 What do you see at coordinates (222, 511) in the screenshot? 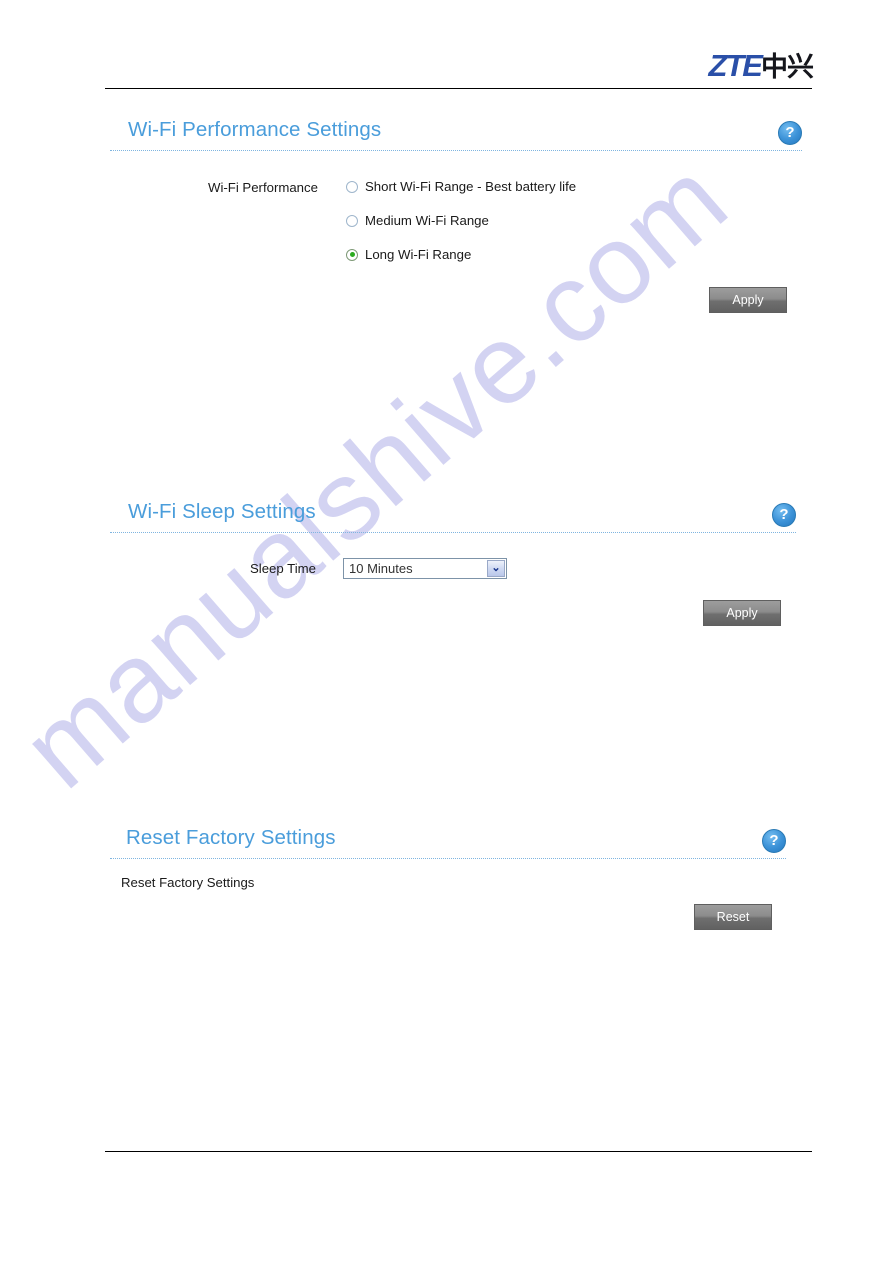
I see `section-title-wifi-sleep: Wi-Fi Sleep Settings` at bounding box center [222, 511].